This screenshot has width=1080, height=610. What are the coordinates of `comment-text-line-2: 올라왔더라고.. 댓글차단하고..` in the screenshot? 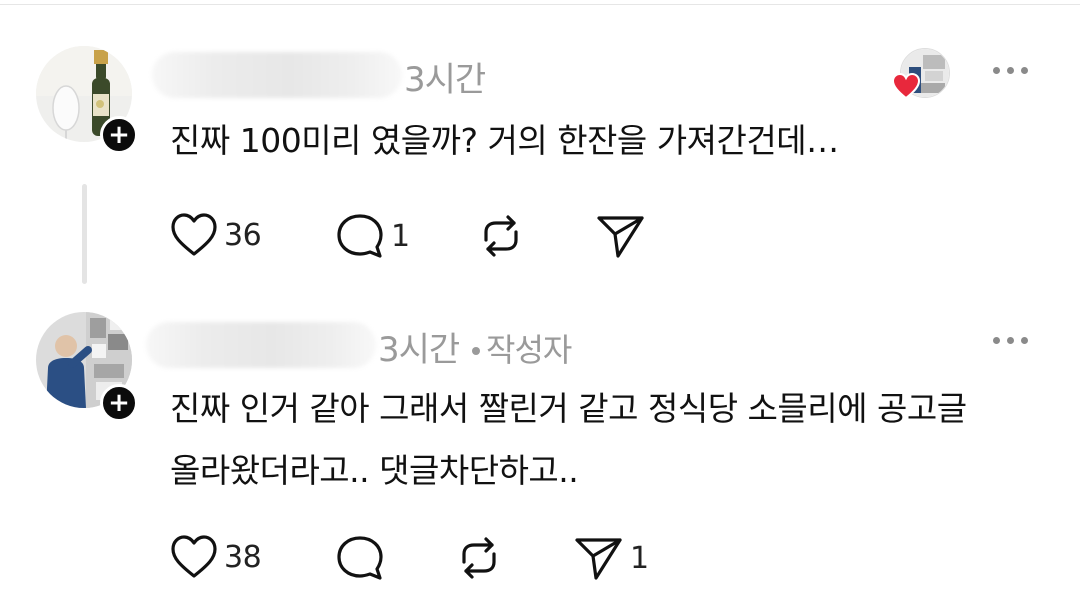 It's located at (374, 470).